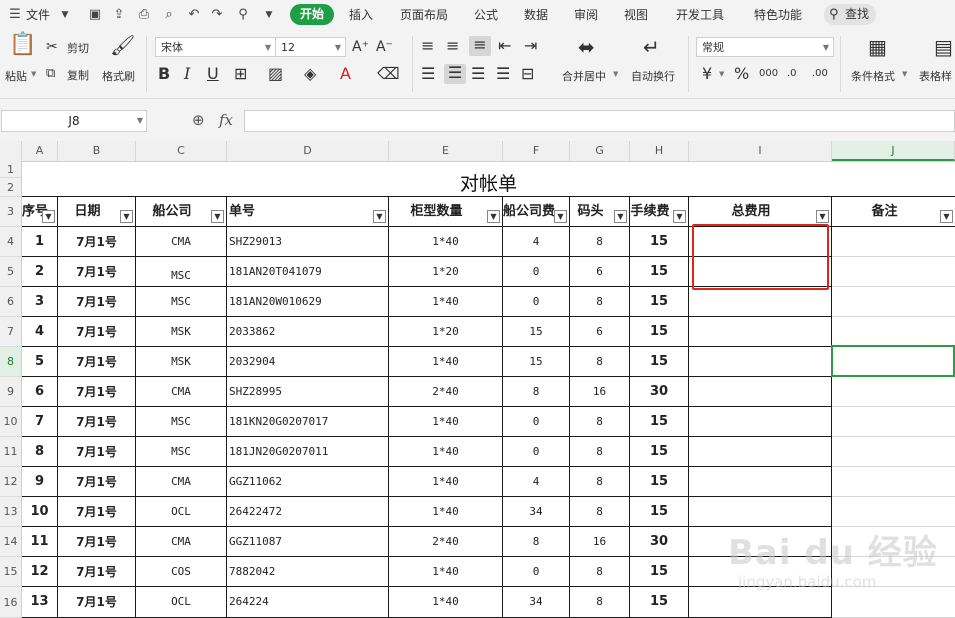  Describe the element at coordinates (40, 422) in the screenshot. I see `table-cell: 7` at that location.